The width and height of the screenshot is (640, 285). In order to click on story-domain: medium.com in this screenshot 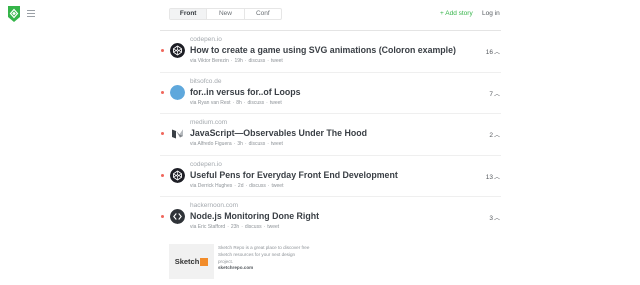, I will do `click(208, 122)`.